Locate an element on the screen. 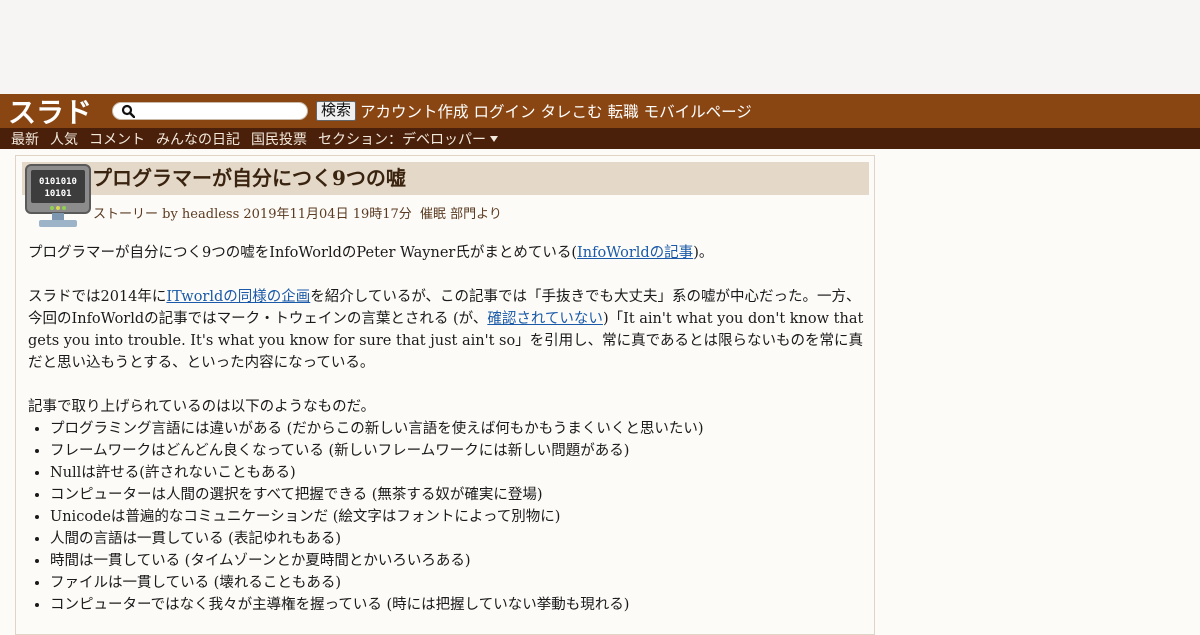  unverified-link: 確認されていない is located at coordinates (545, 319).